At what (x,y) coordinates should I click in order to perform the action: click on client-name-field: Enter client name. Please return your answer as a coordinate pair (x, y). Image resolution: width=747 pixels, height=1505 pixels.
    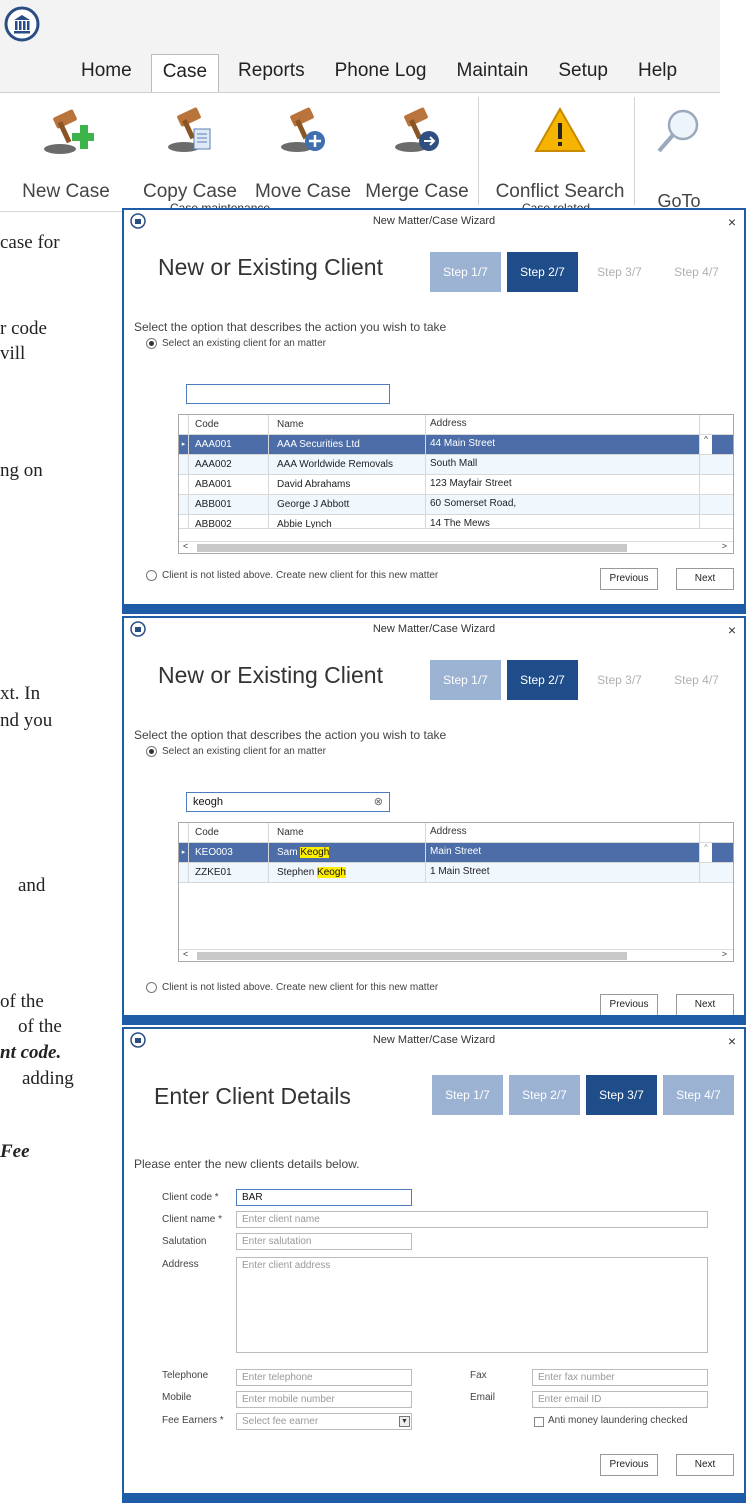
    Looking at the image, I should click on (472, 1219).